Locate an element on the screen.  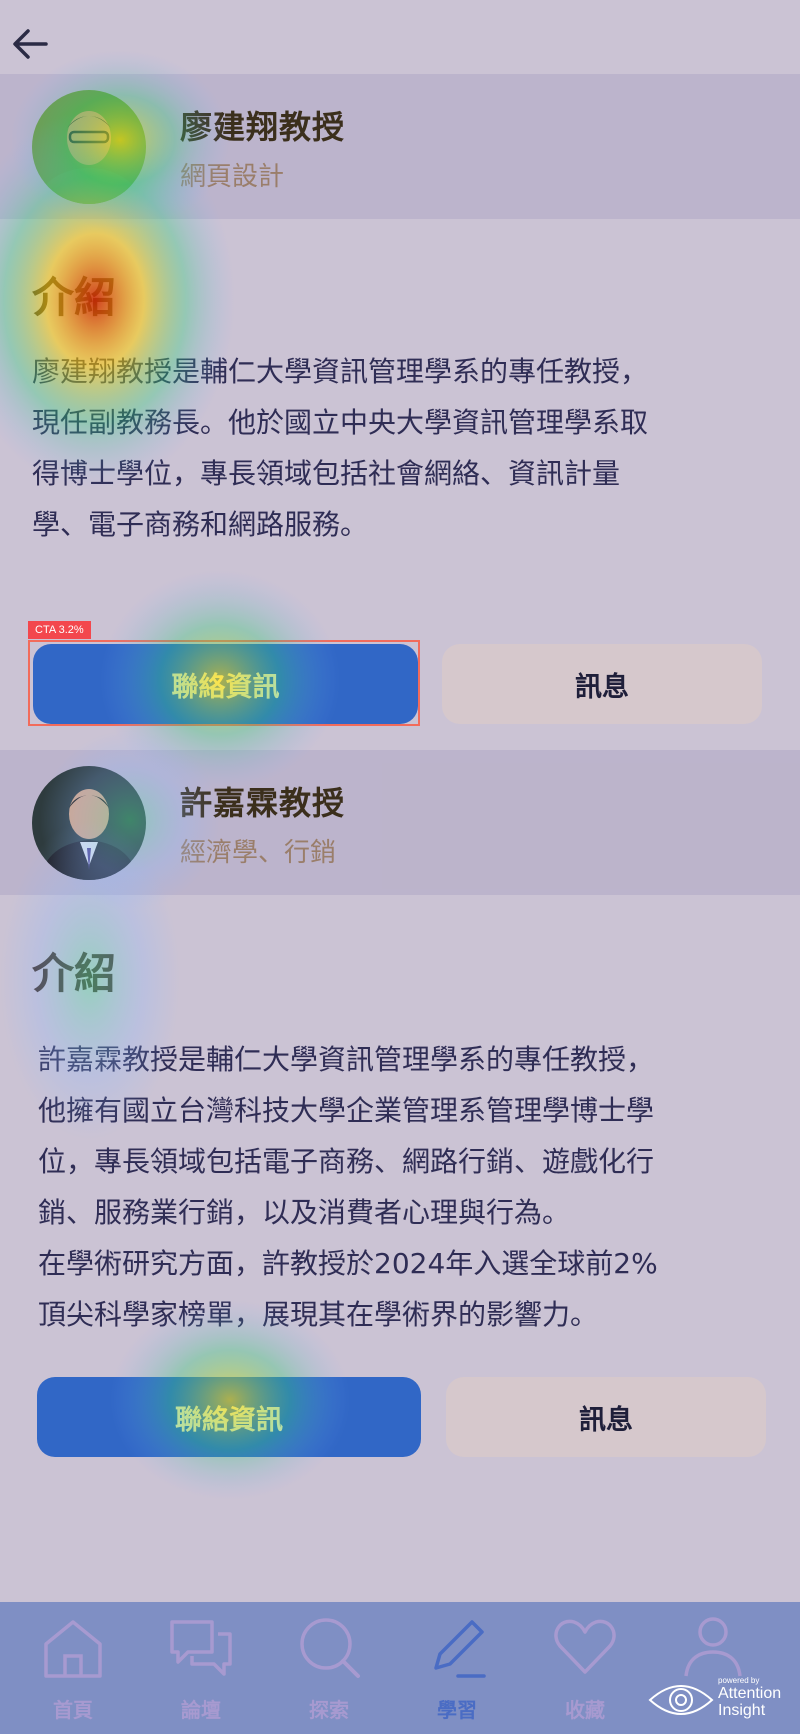
nav-label-forum: 論壇 is located at coordinates (201, 1710).